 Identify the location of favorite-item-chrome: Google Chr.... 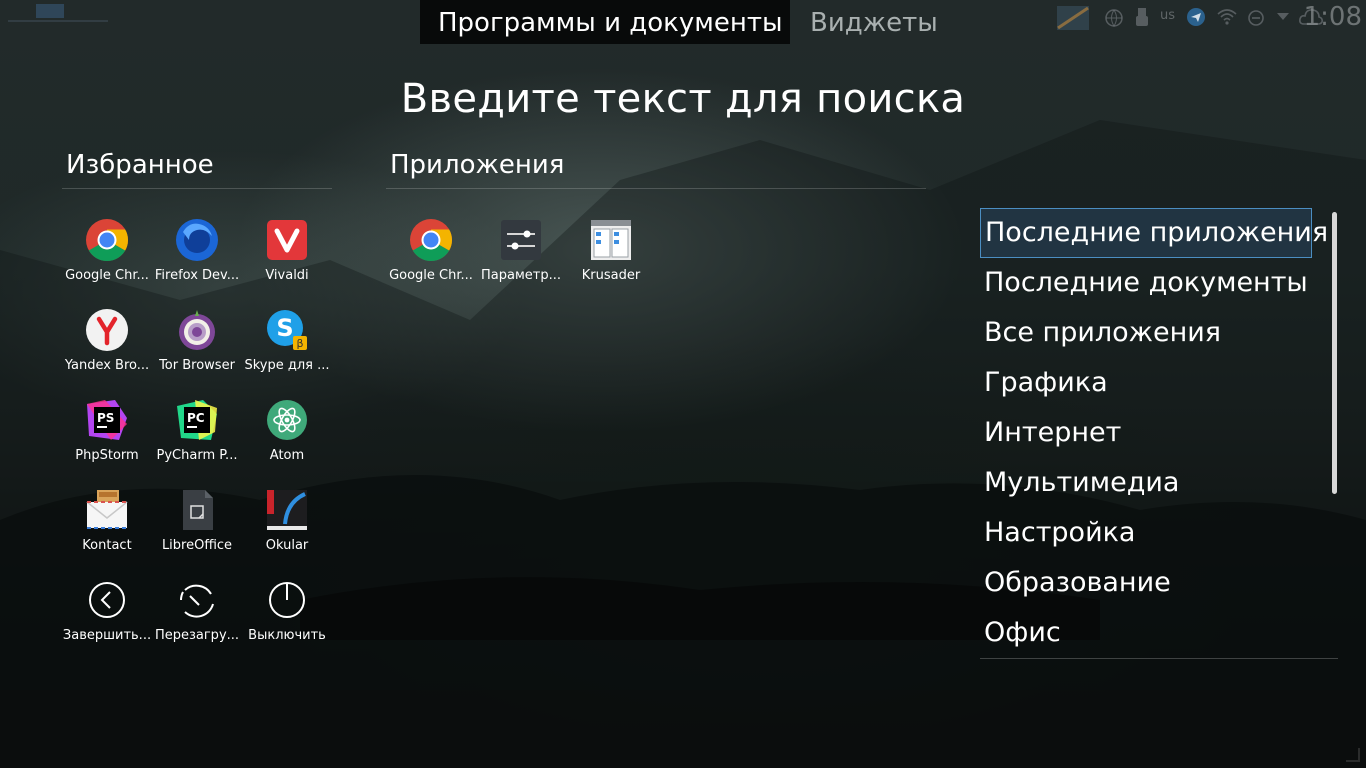
(107, 255).